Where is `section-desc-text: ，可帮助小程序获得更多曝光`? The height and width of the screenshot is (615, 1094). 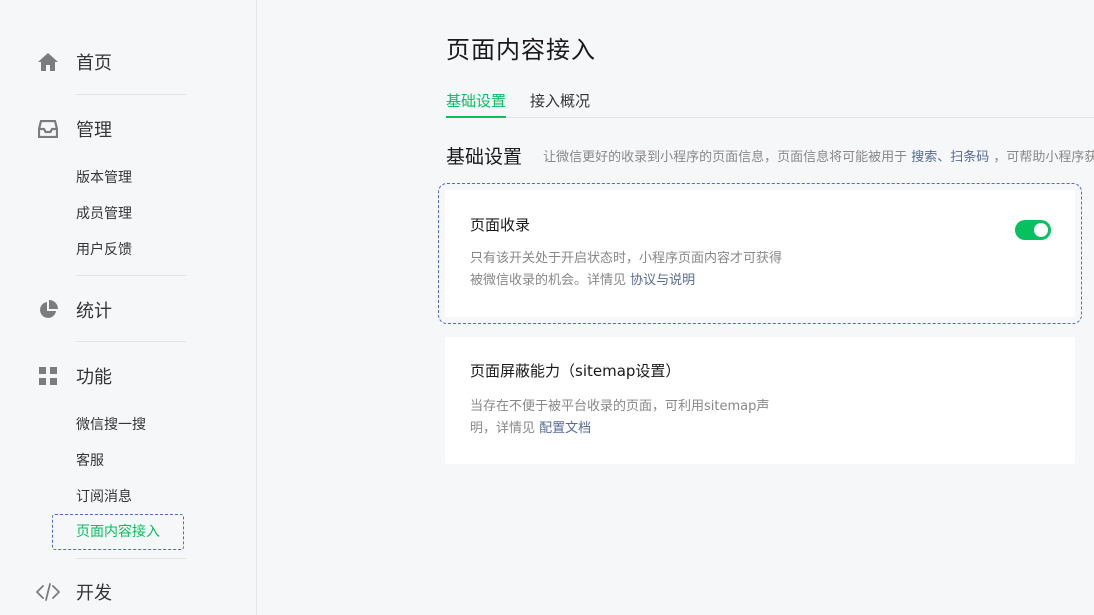
section-desc-text: ，可帮助小程序获得更多曝光 is located at coordinates (1043, 157).